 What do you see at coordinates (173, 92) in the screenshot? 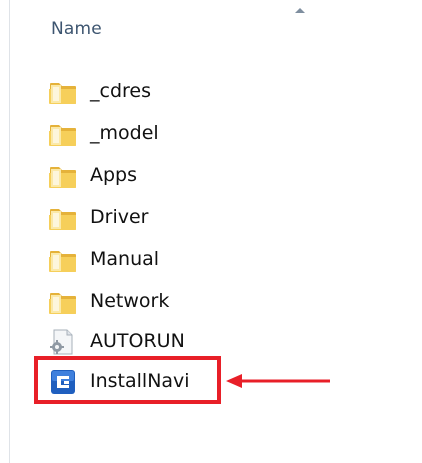
I see `file-item-cdres: _cdres` at bounding box center [173, 92].